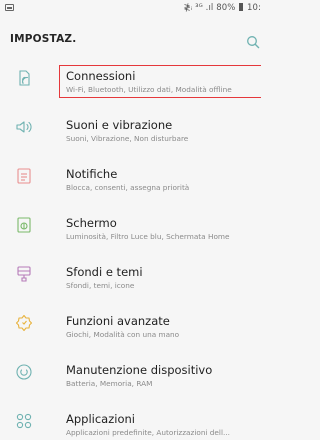 The height and width of the screenshot is (440, 320). What do you see at coordinates (24, 372) in the screenshot?
I see `device-maintenance-icon` at bounding box center [24, 372].